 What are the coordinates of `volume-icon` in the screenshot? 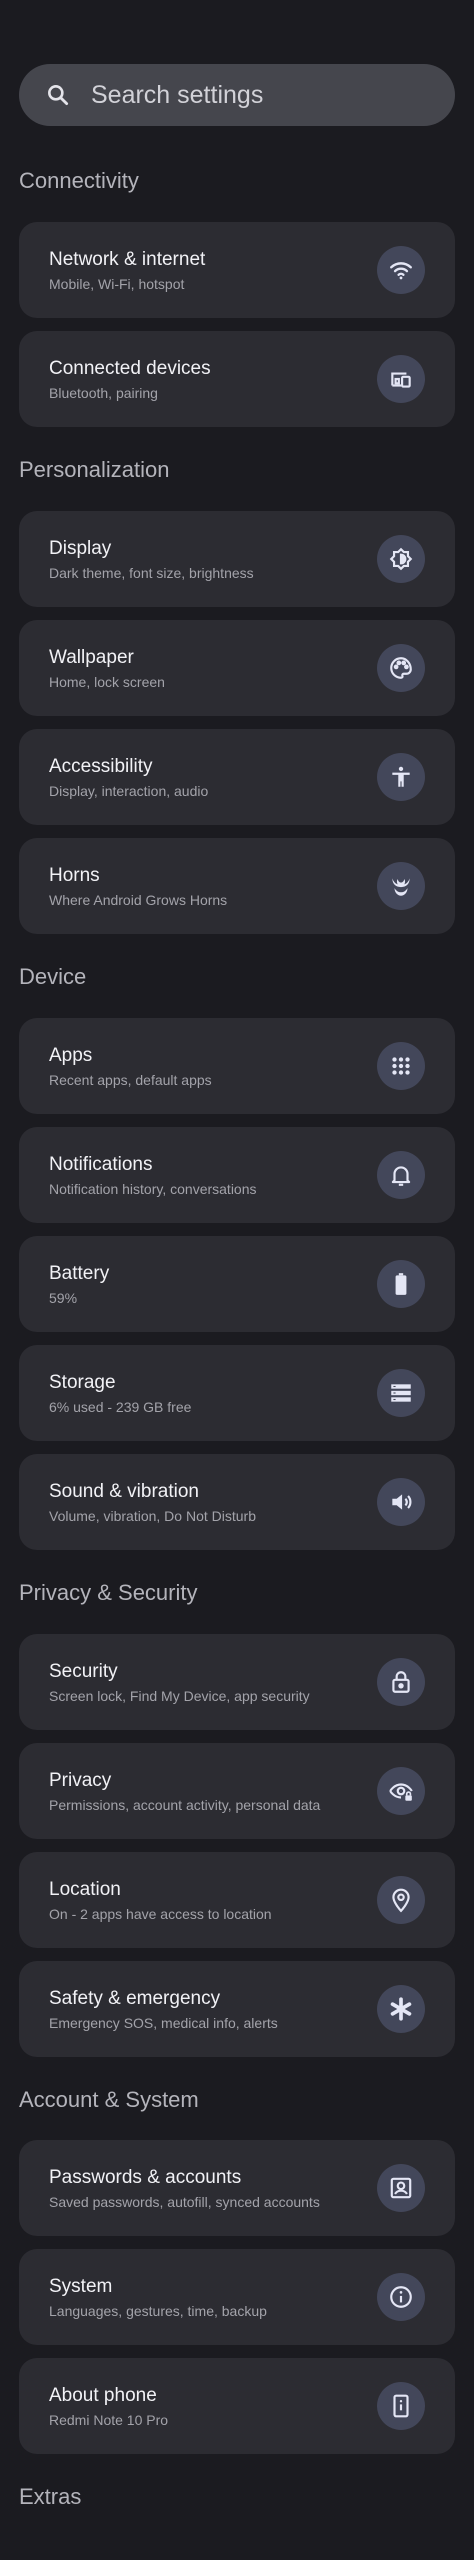 It's located at (401, 1502).